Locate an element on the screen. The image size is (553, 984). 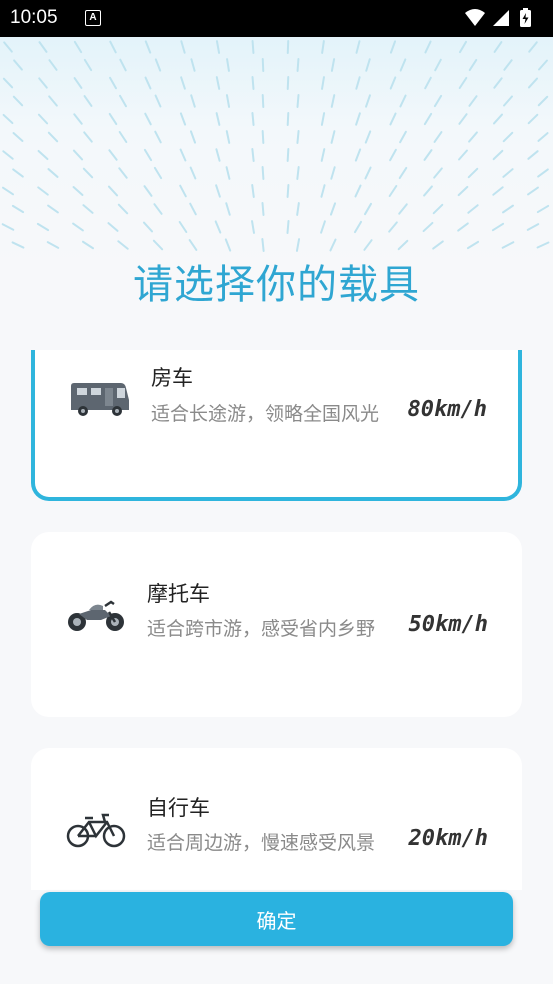
page-title: 请选择你的载具 is located at coordinates (276, 285).